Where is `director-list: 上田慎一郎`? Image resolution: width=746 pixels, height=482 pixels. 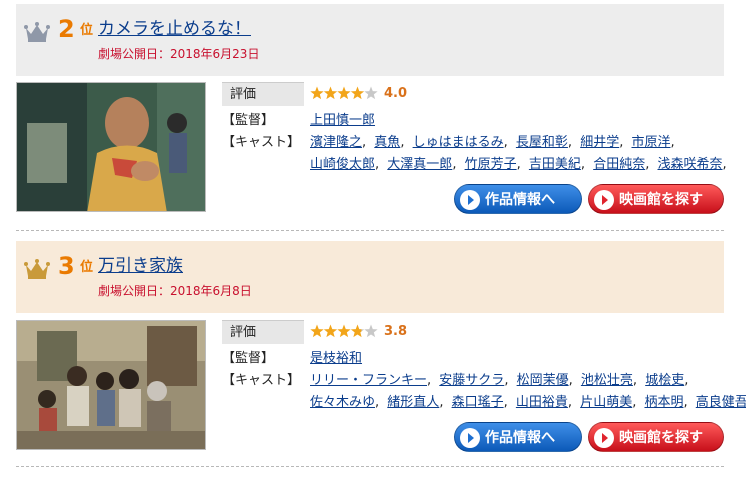
director-list: 上田慎一郎 is located at coordinates (342, 121).